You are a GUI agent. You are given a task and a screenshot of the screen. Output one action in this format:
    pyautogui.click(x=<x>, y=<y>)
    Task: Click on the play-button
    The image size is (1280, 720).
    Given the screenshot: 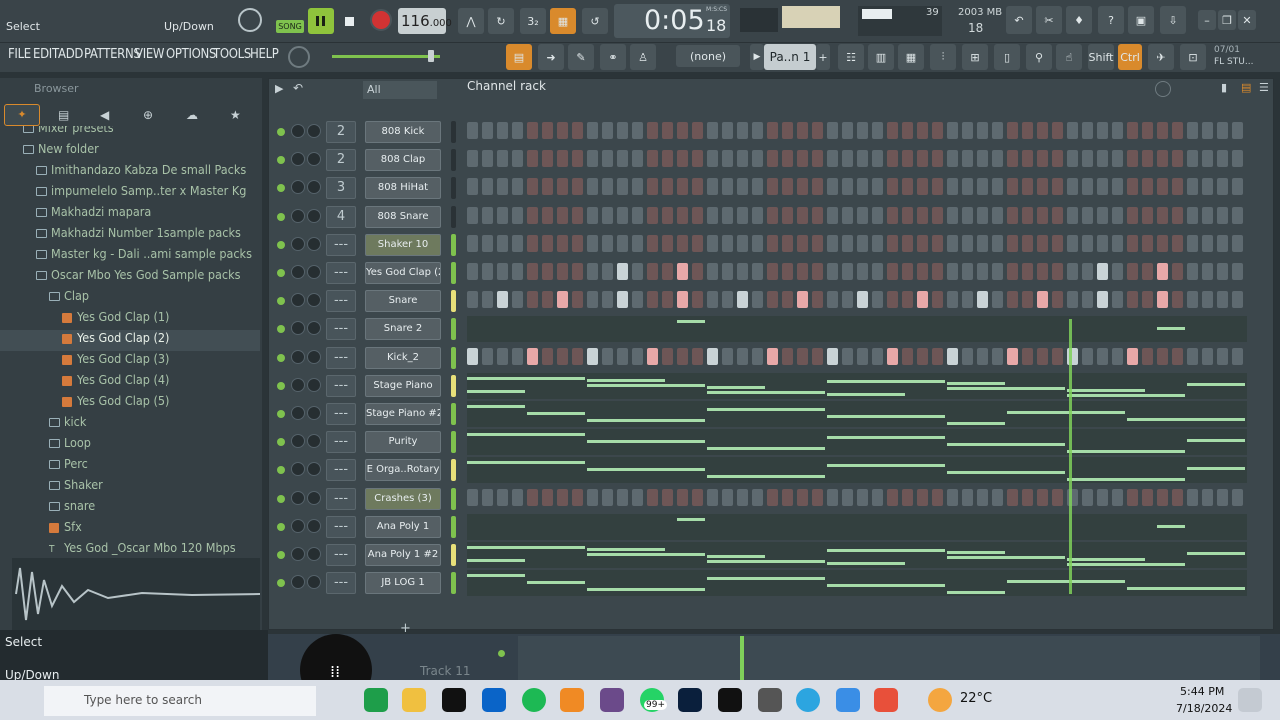 What is the action you would take?
    pyautogui.click(x=321, y=21)
    